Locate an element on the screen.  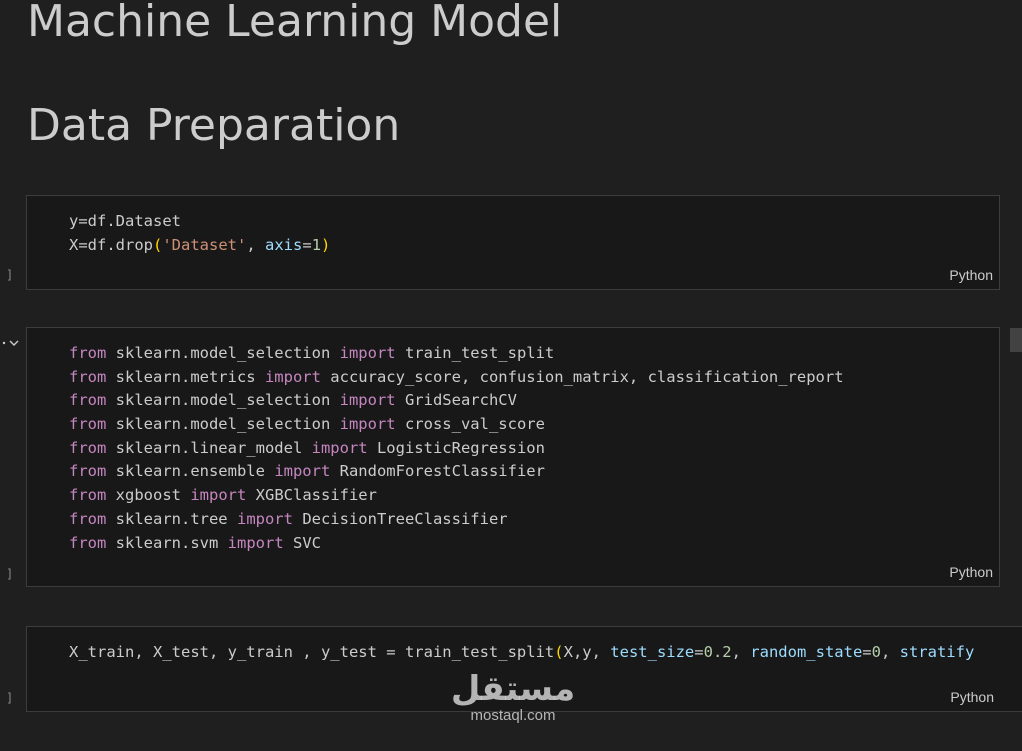
code-editor: y=df.Dataset X=df.drop('Dataset', axis=1) is located at coordinates (199, 233).